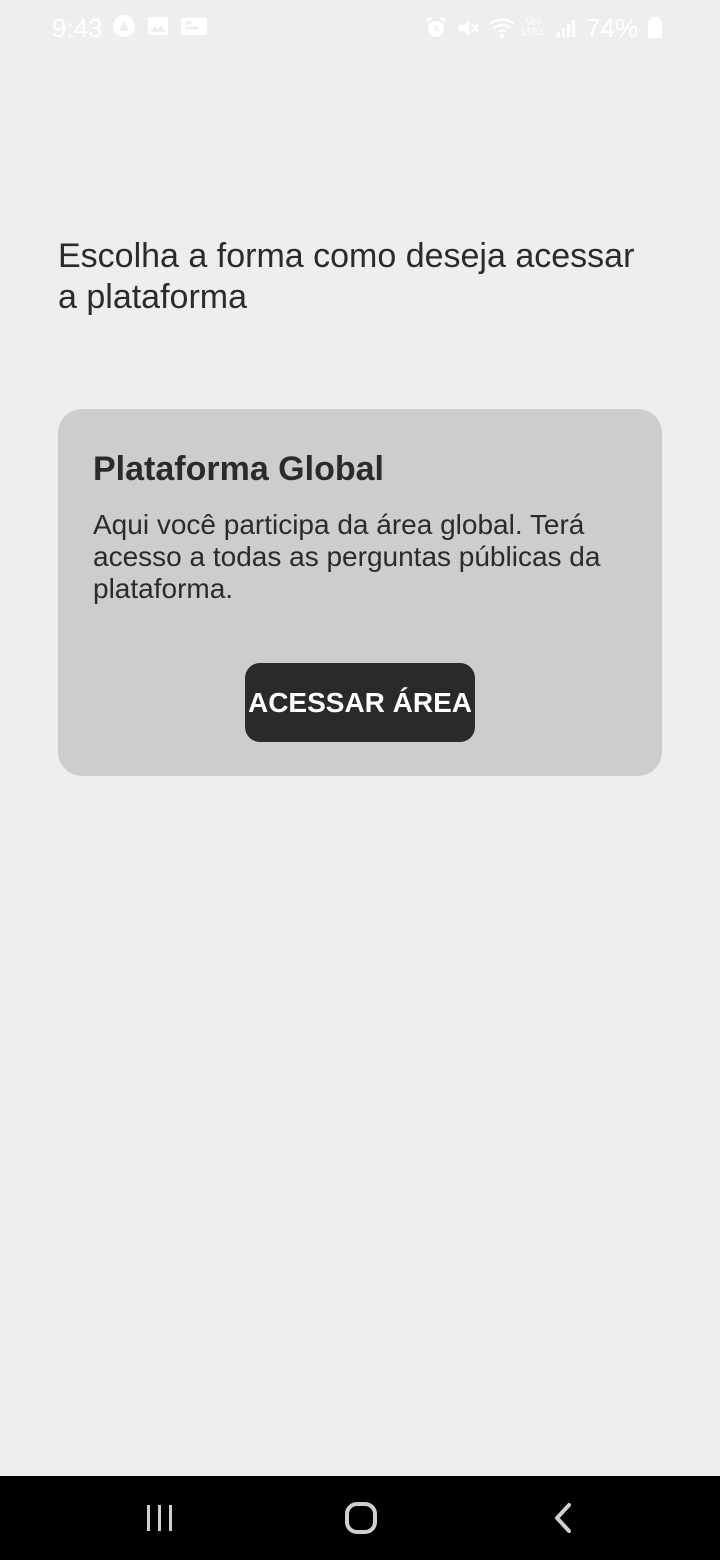  I want to click on recent-apps-icon, so click(159, 1518).